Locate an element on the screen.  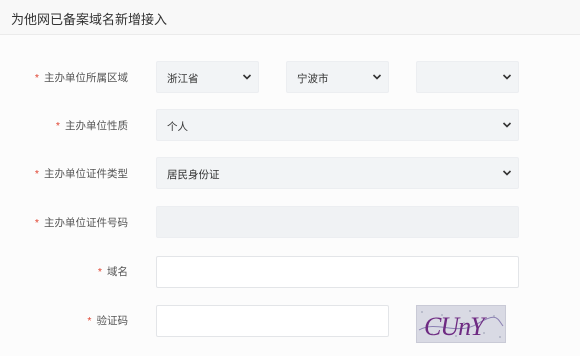
page-title: 为他网已备案域名新增接入 is located at coordinates (89, 19).